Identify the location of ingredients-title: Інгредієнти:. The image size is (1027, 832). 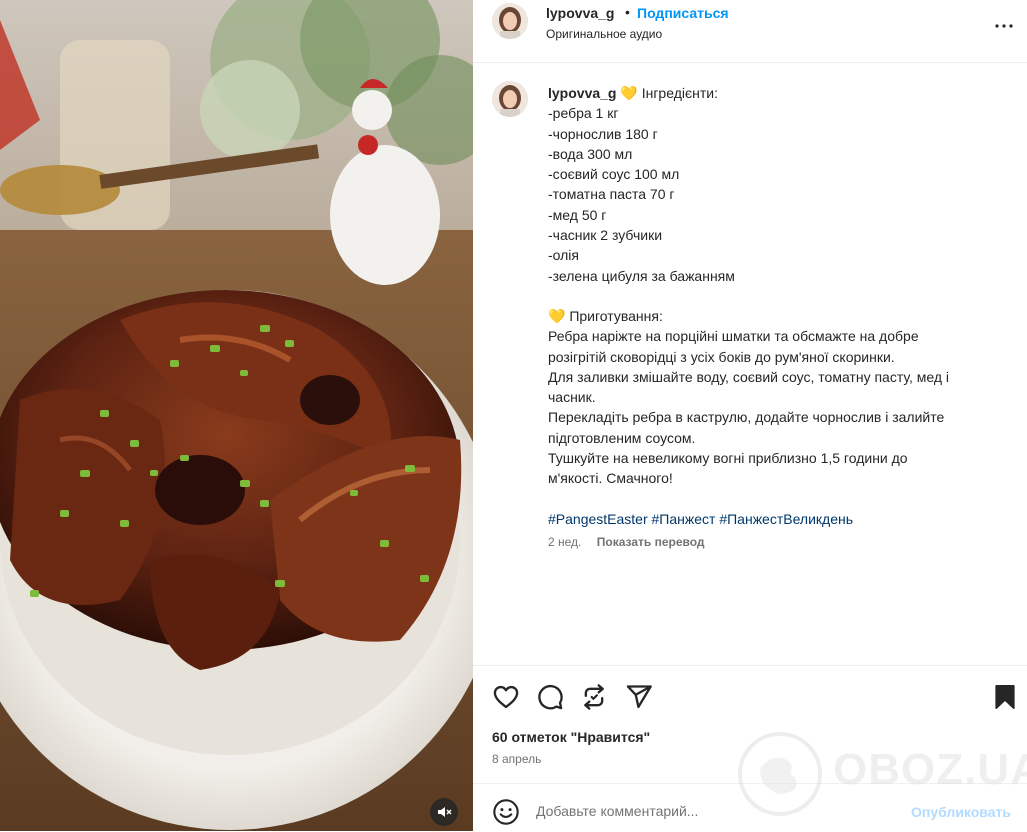
(679, 93).